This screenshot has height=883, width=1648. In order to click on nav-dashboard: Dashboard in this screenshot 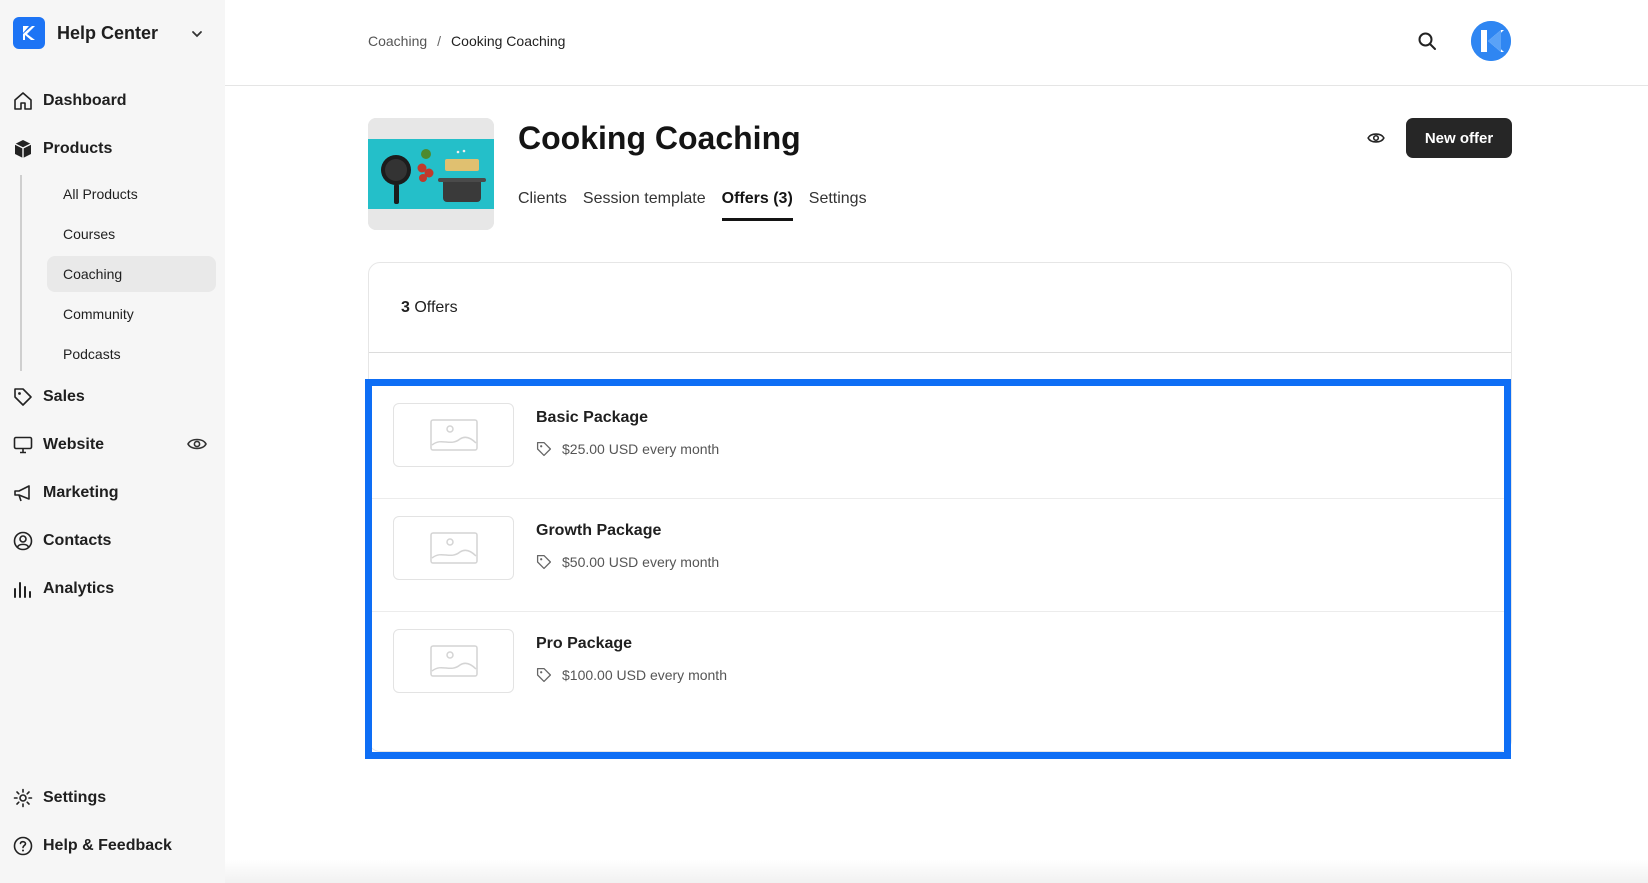, I will do `click(114, 101)`.